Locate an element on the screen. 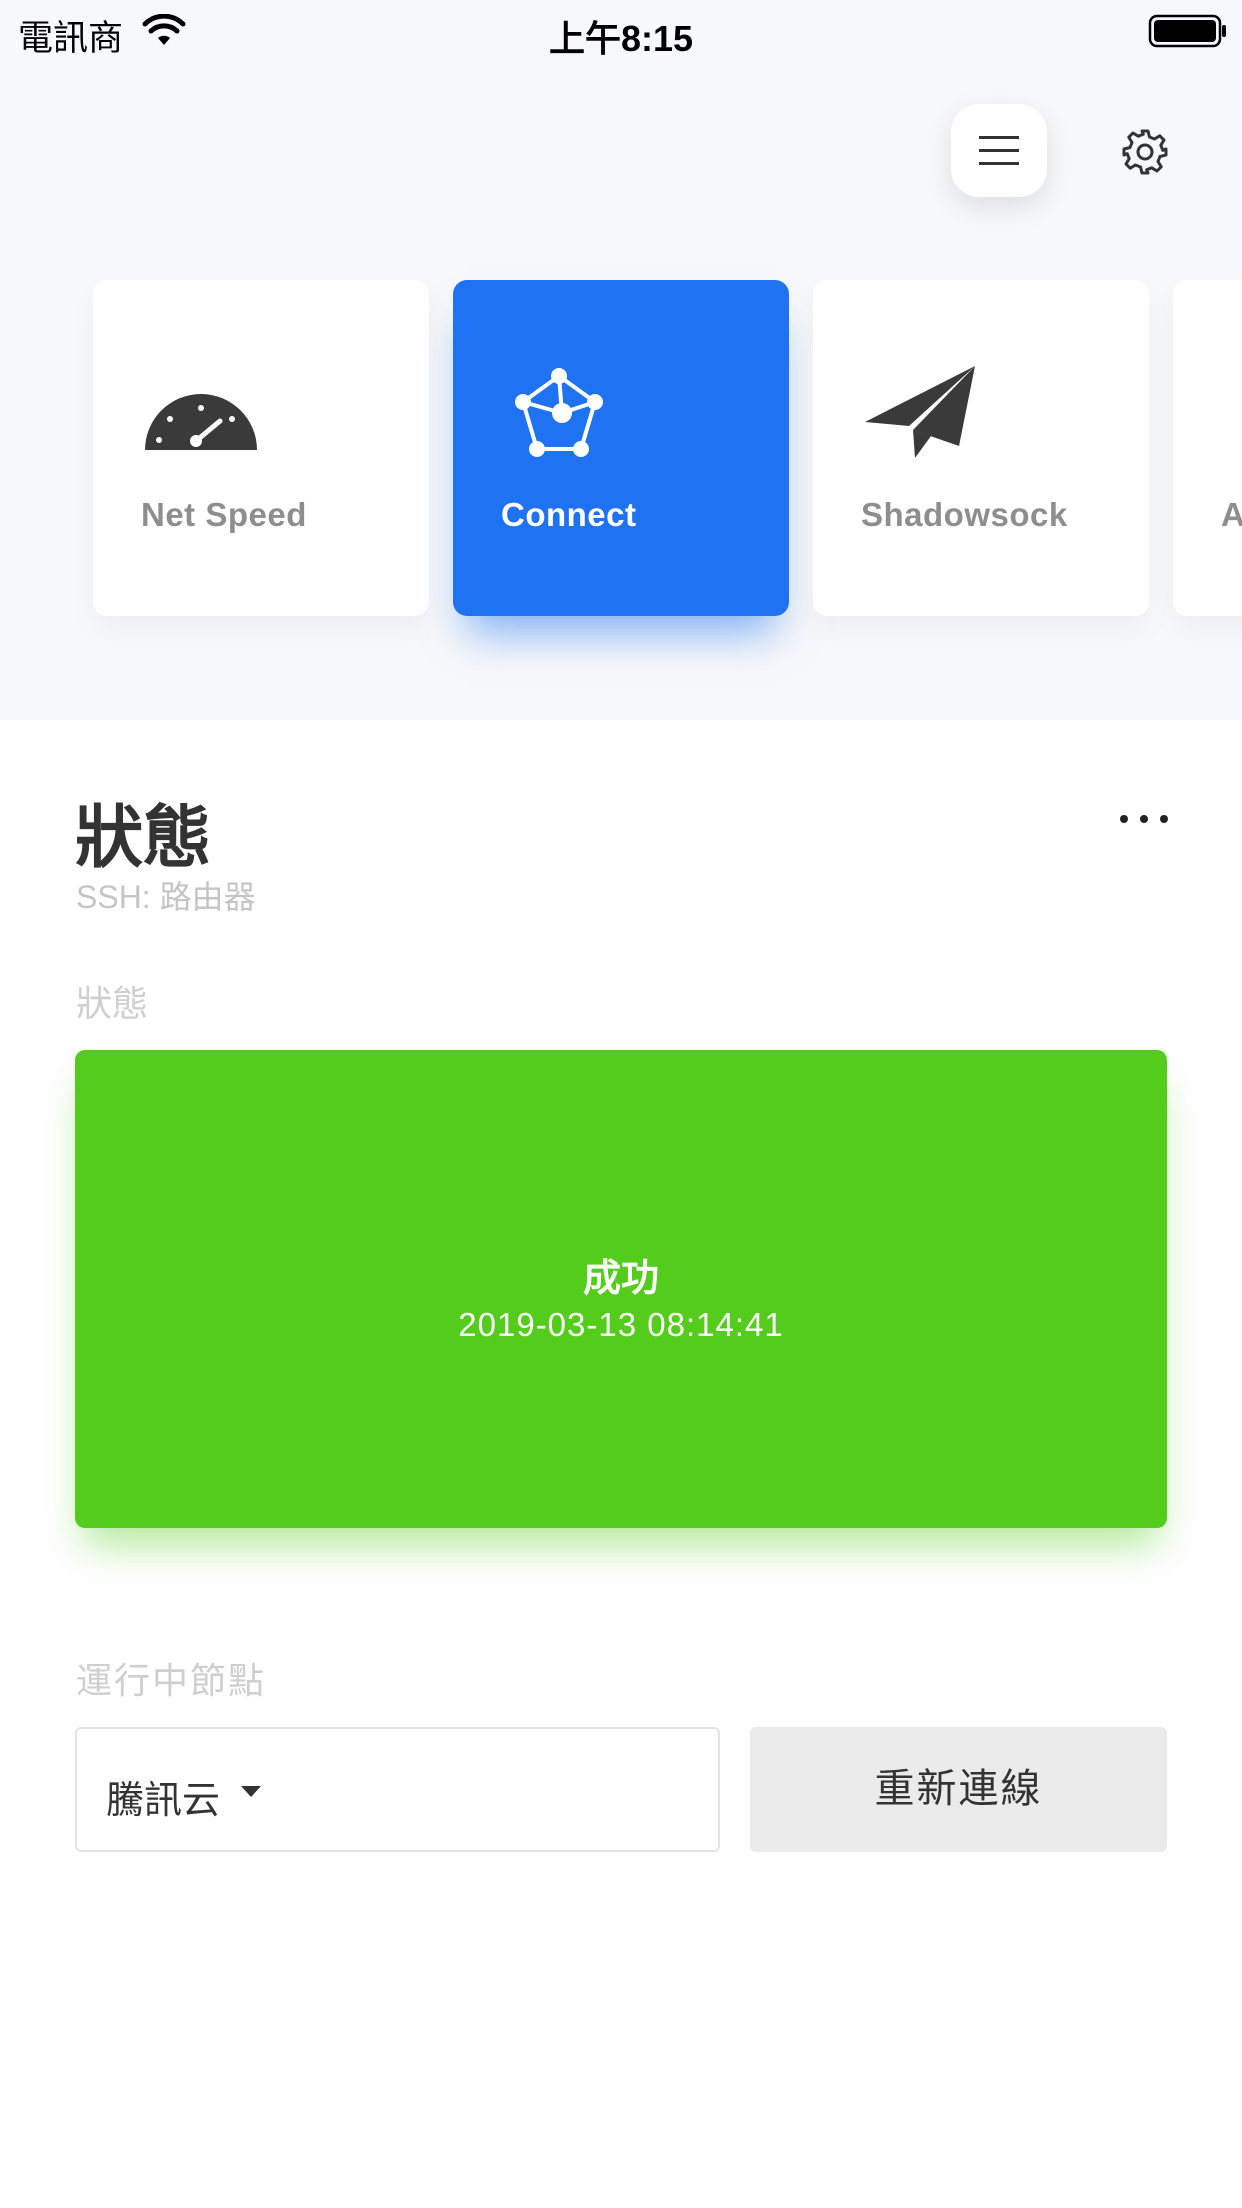 This screenshot has width=1242, height=2208. paper-plane-icon is located at coordinates (920, 412).